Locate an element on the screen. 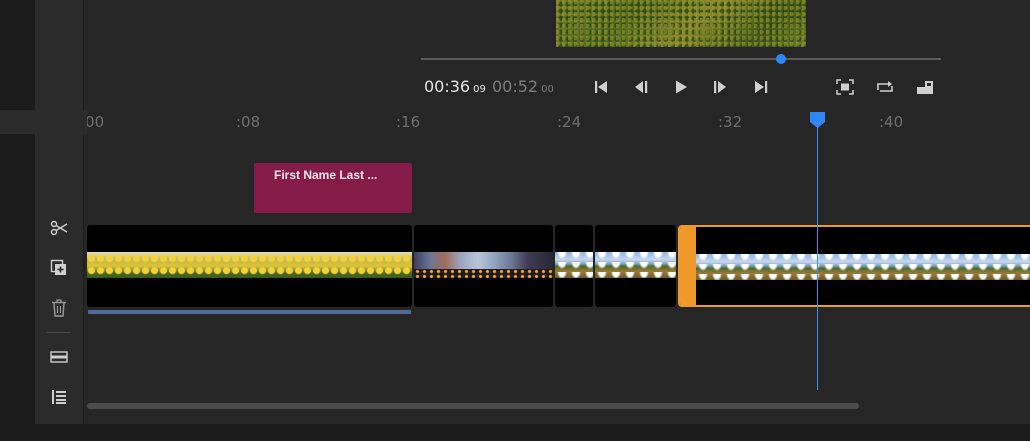  duplicate-clip-button is located at coordinates (59, 268).